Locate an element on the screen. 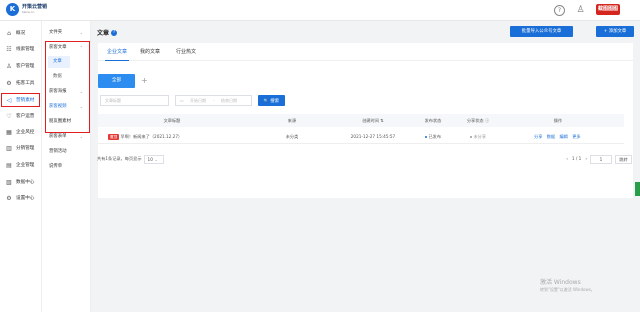 This screenshot has height=312, width=640. tab-industry-hot: 行业热文 is located at coordinates (186, 52).